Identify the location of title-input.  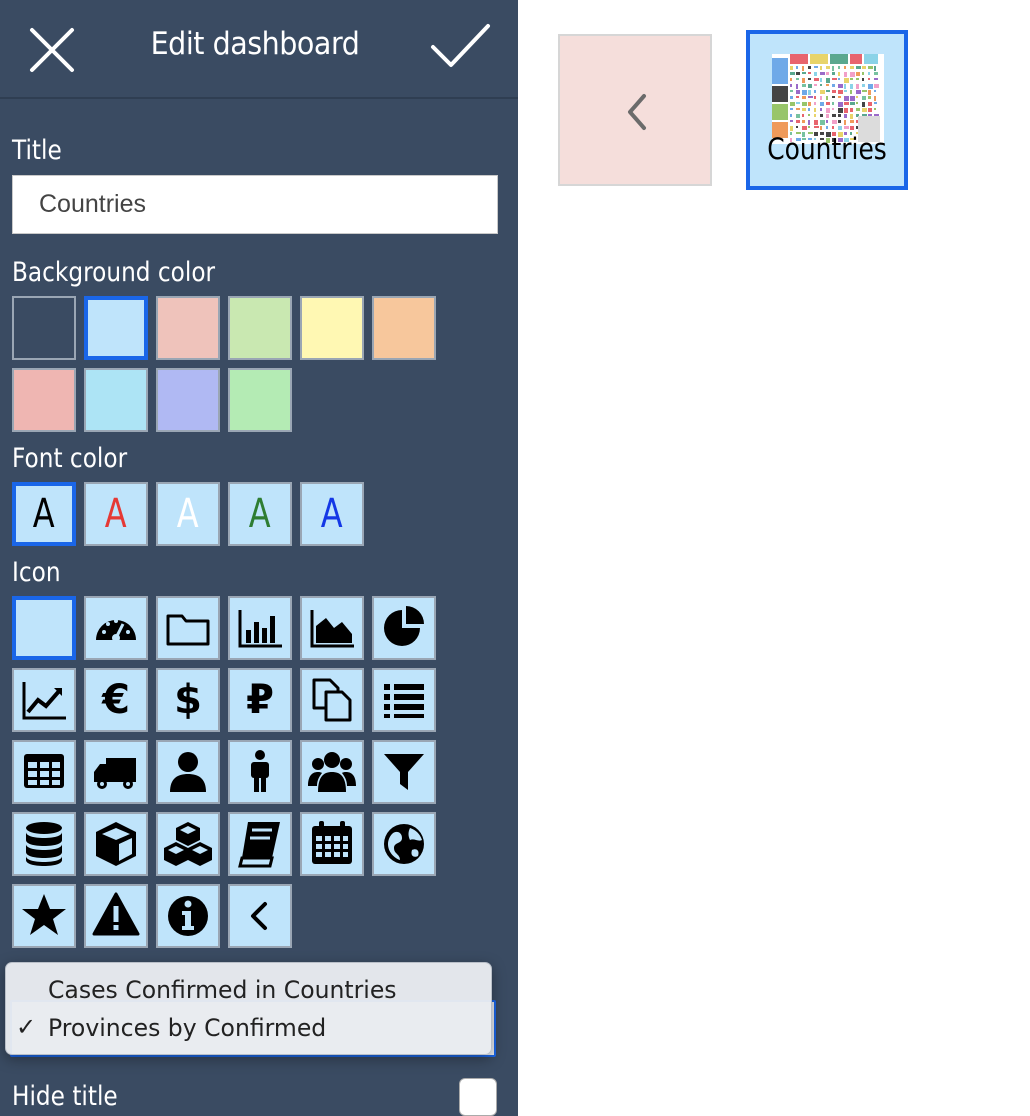
(255, 204).